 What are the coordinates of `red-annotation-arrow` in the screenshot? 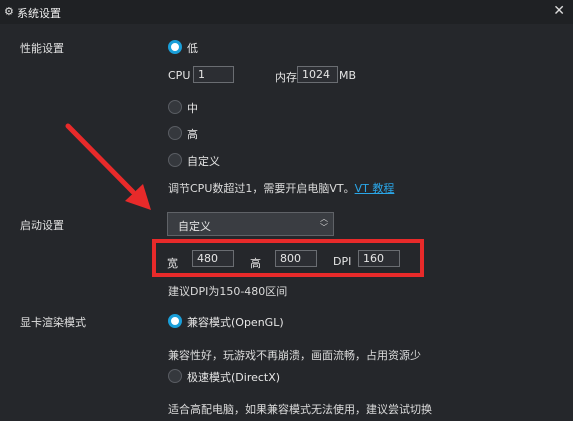 It's located at (108, 166).